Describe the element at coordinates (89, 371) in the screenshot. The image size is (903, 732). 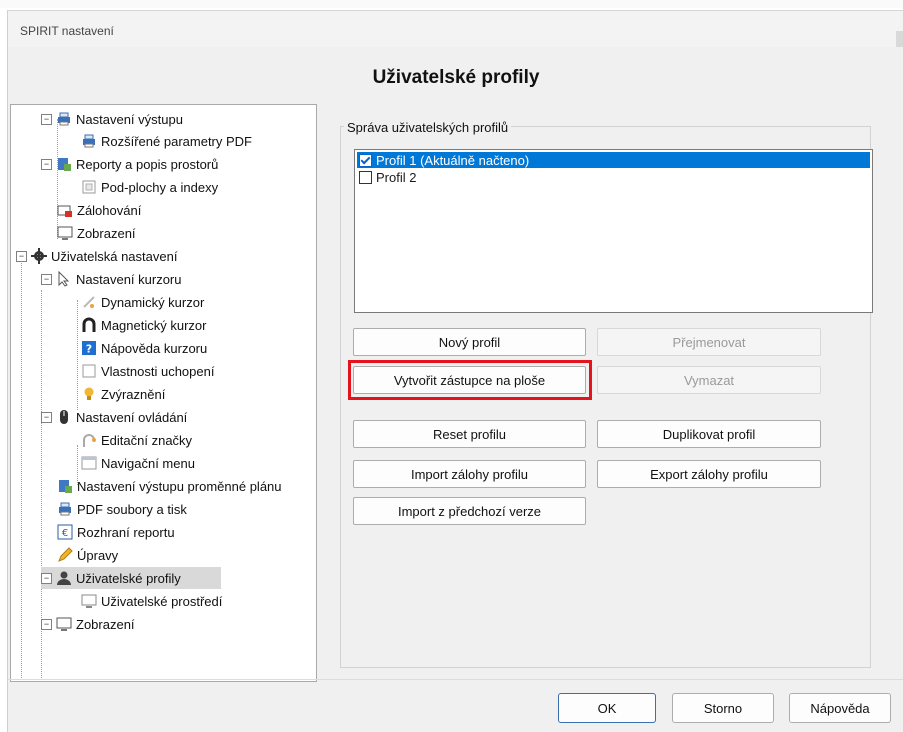
I see `snap-icon` at that location.